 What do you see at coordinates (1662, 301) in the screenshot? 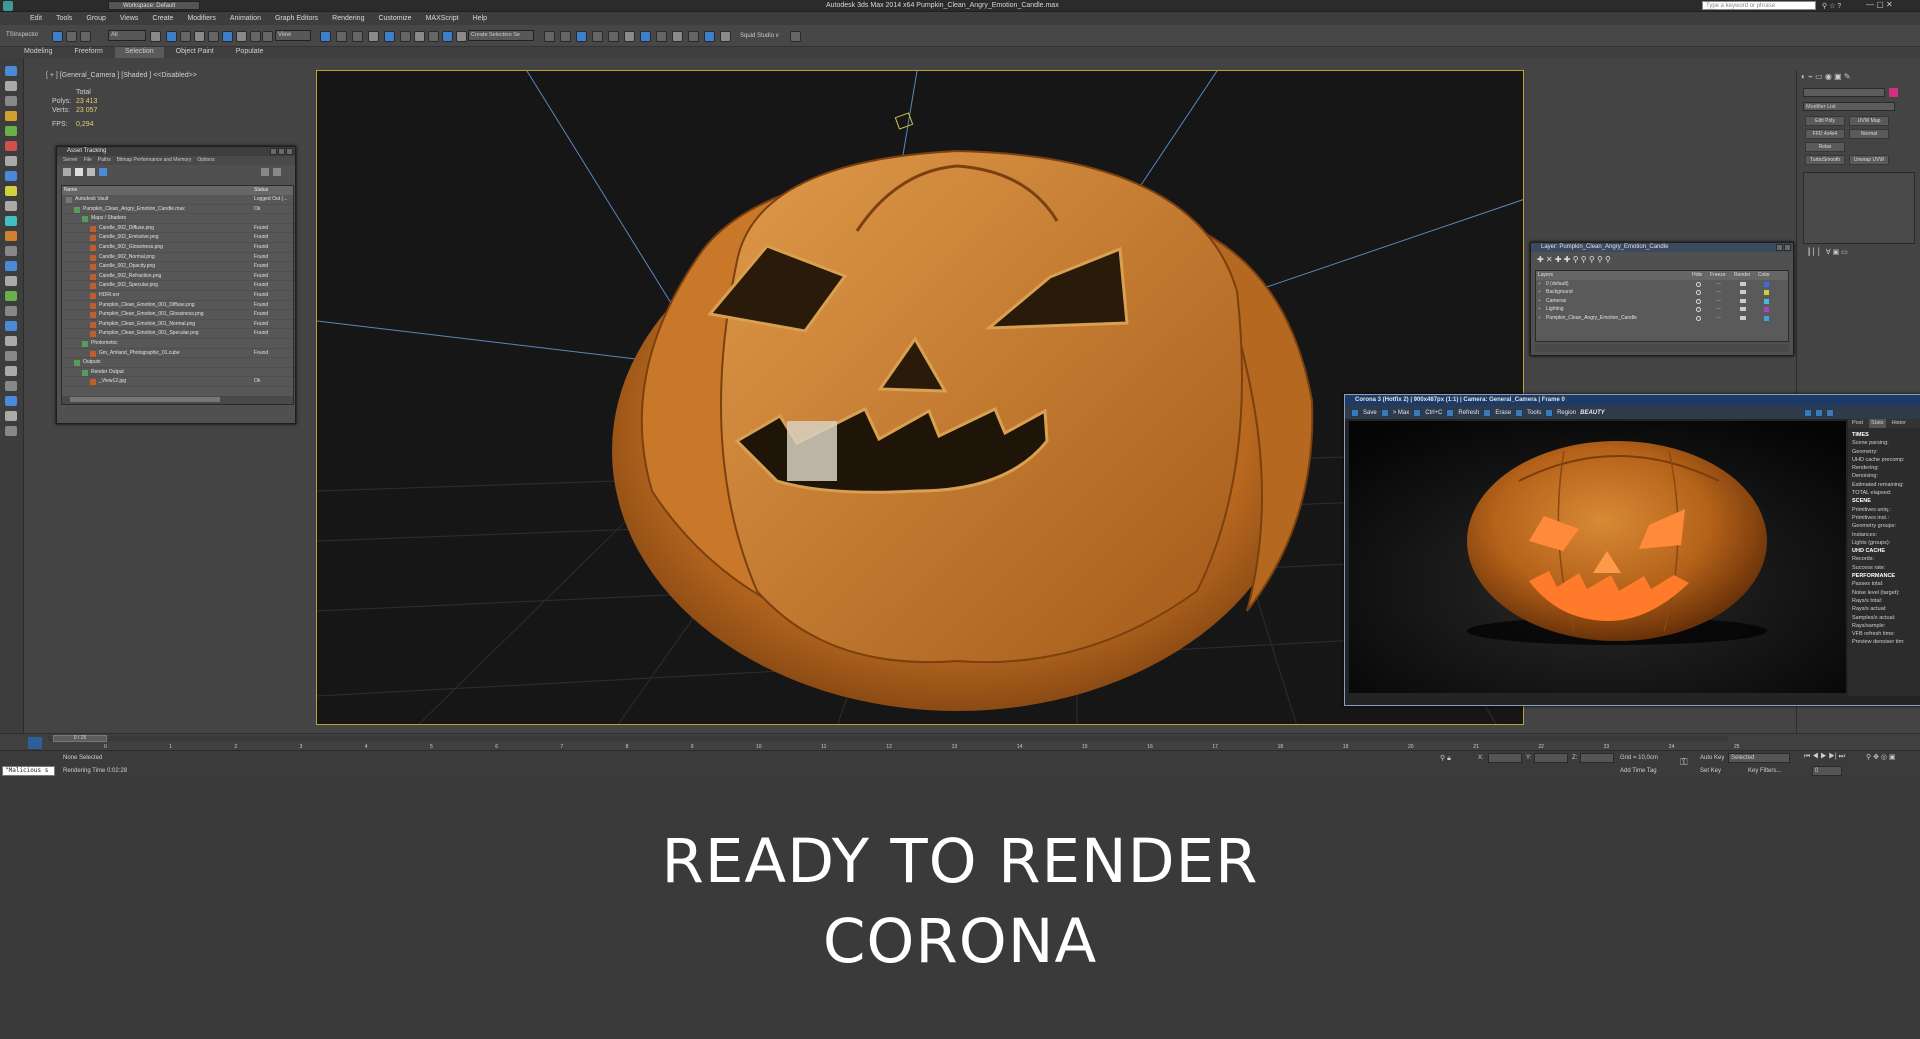
I see `layer-row: + Cameras —` at bounding box center [1662, 301].